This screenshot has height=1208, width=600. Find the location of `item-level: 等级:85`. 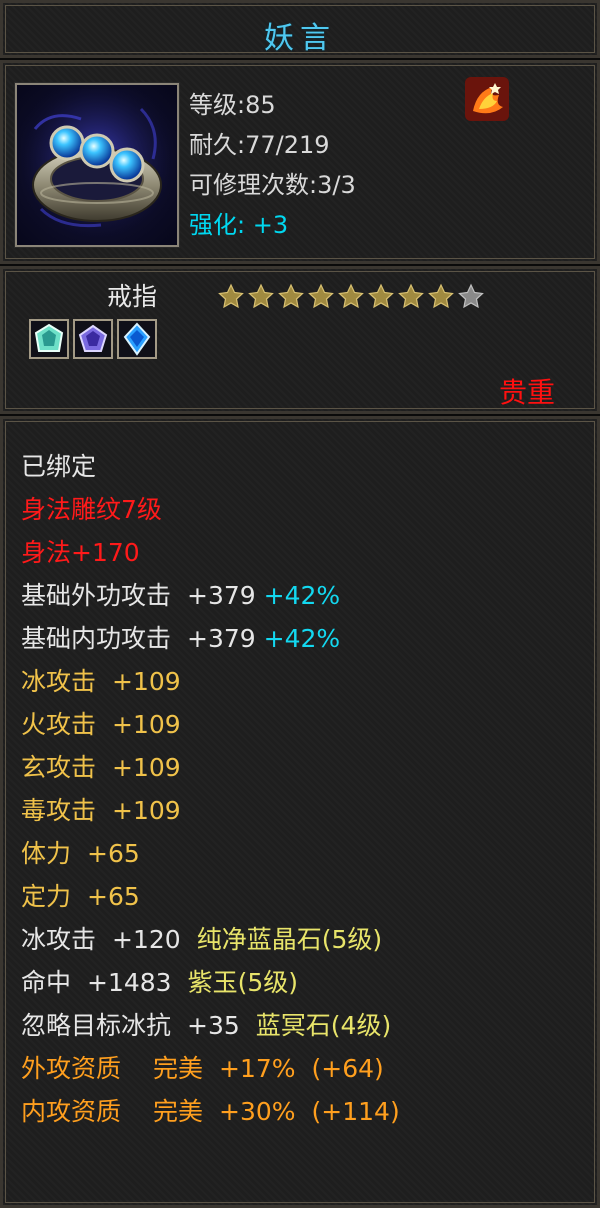

item-level: 等级:85 is located at coordinates (232, 105).